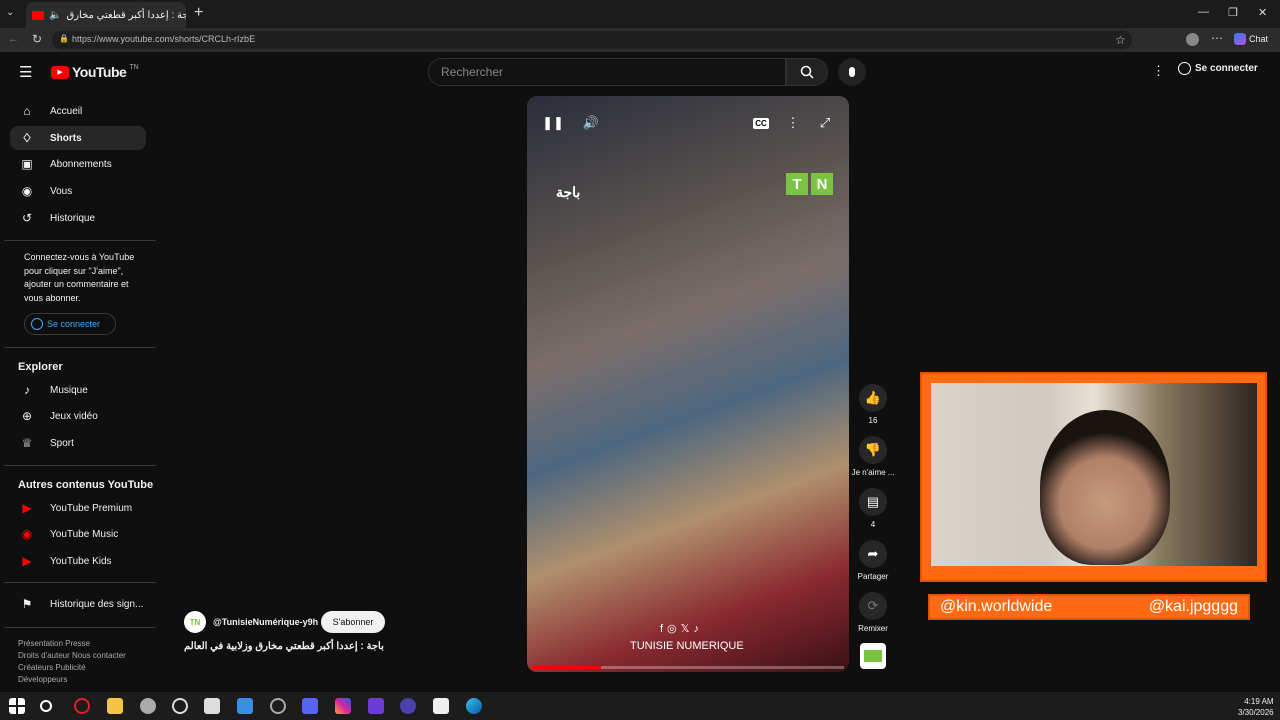  Describe the element at coordinates (591, 123) in the screenshot. I see `volume-icon: 🔊` at that location.